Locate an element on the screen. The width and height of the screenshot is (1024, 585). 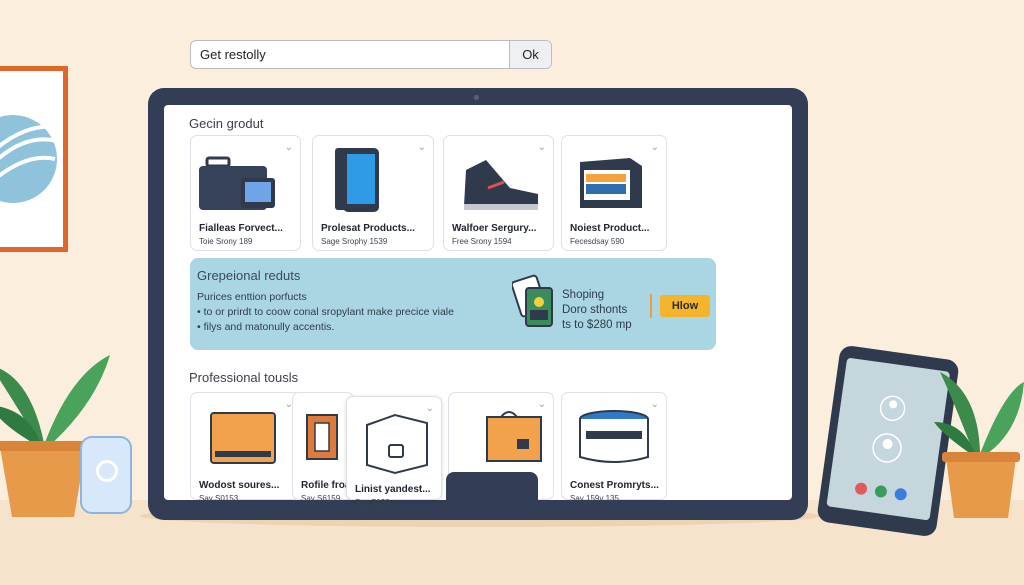
leaf-art-icon is located at coordinates (29, 159).